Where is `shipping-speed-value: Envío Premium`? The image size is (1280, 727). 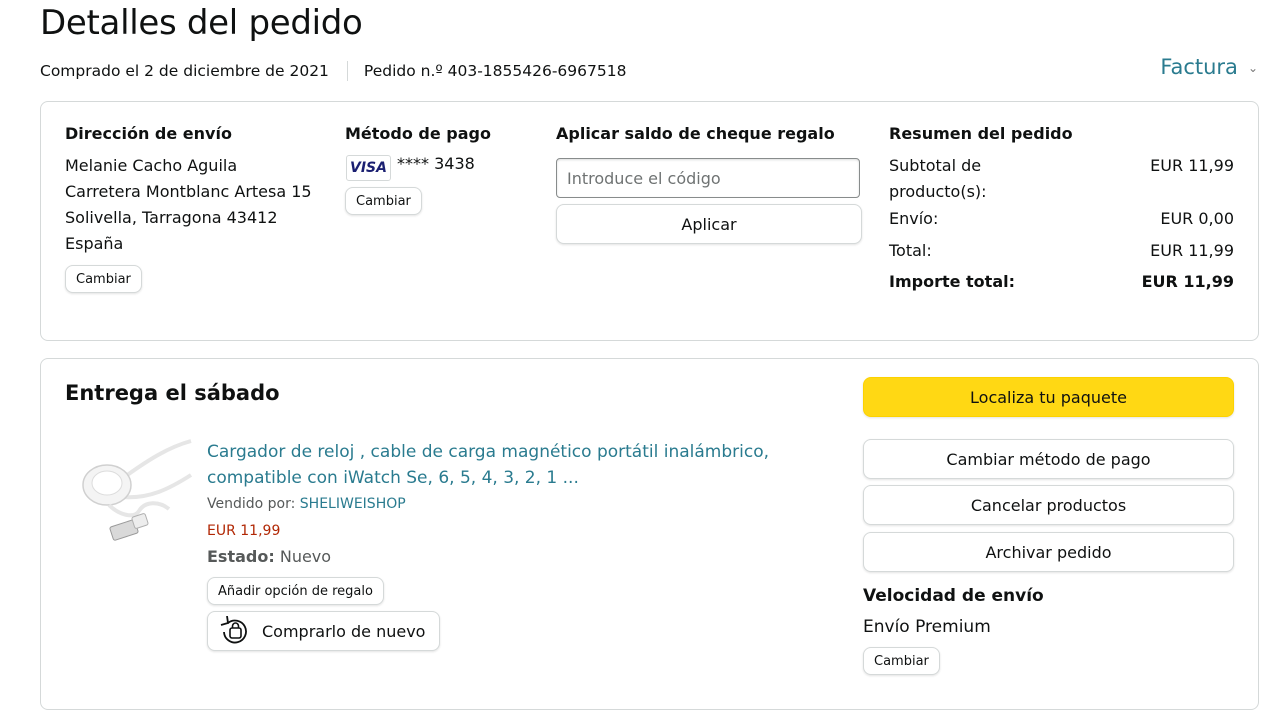
shipping-speed-value: Envío Premium is located at coordinates (927, 627).